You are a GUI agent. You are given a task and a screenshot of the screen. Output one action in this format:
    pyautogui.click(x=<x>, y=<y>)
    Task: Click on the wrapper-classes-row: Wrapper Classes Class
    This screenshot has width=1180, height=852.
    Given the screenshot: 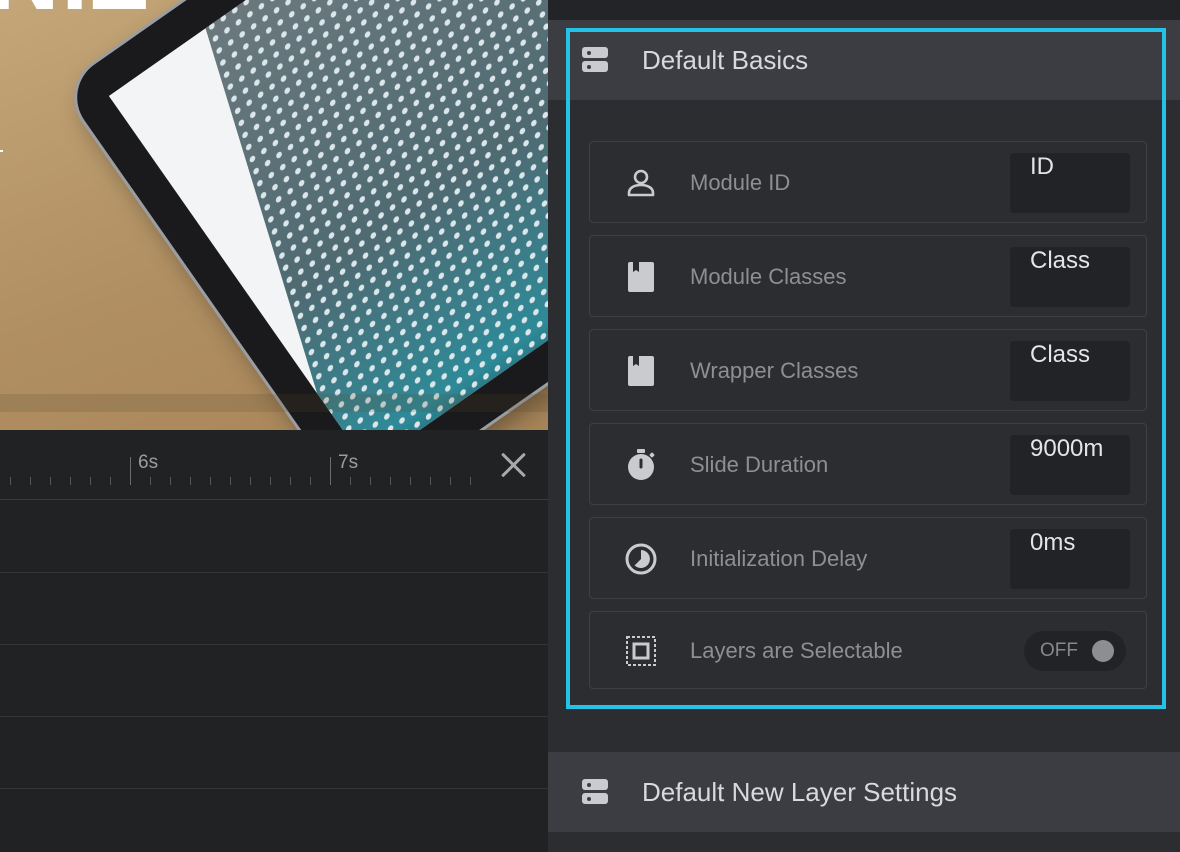 What is the action you would take?
    pyautogui.click(x=868, y=370)
    